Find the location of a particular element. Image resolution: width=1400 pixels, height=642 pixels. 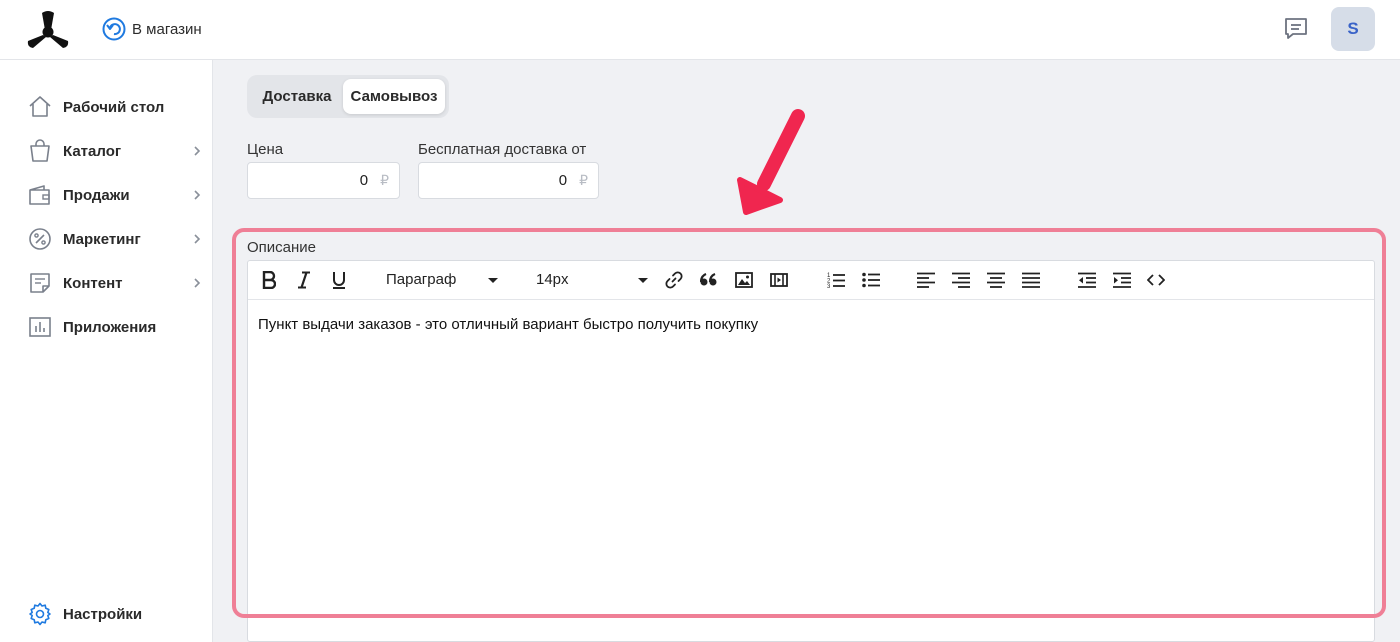

sidebar-item-marketing: Маркетинг is located at coordinates (118, 239).